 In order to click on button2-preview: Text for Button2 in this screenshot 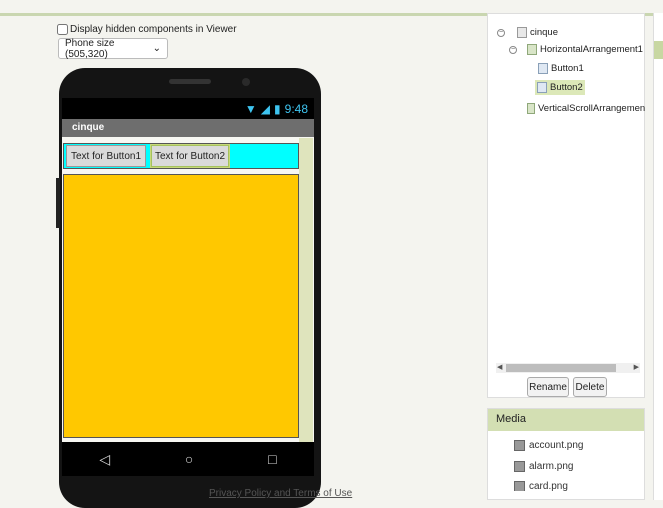, I will do `click(190, 156)`.